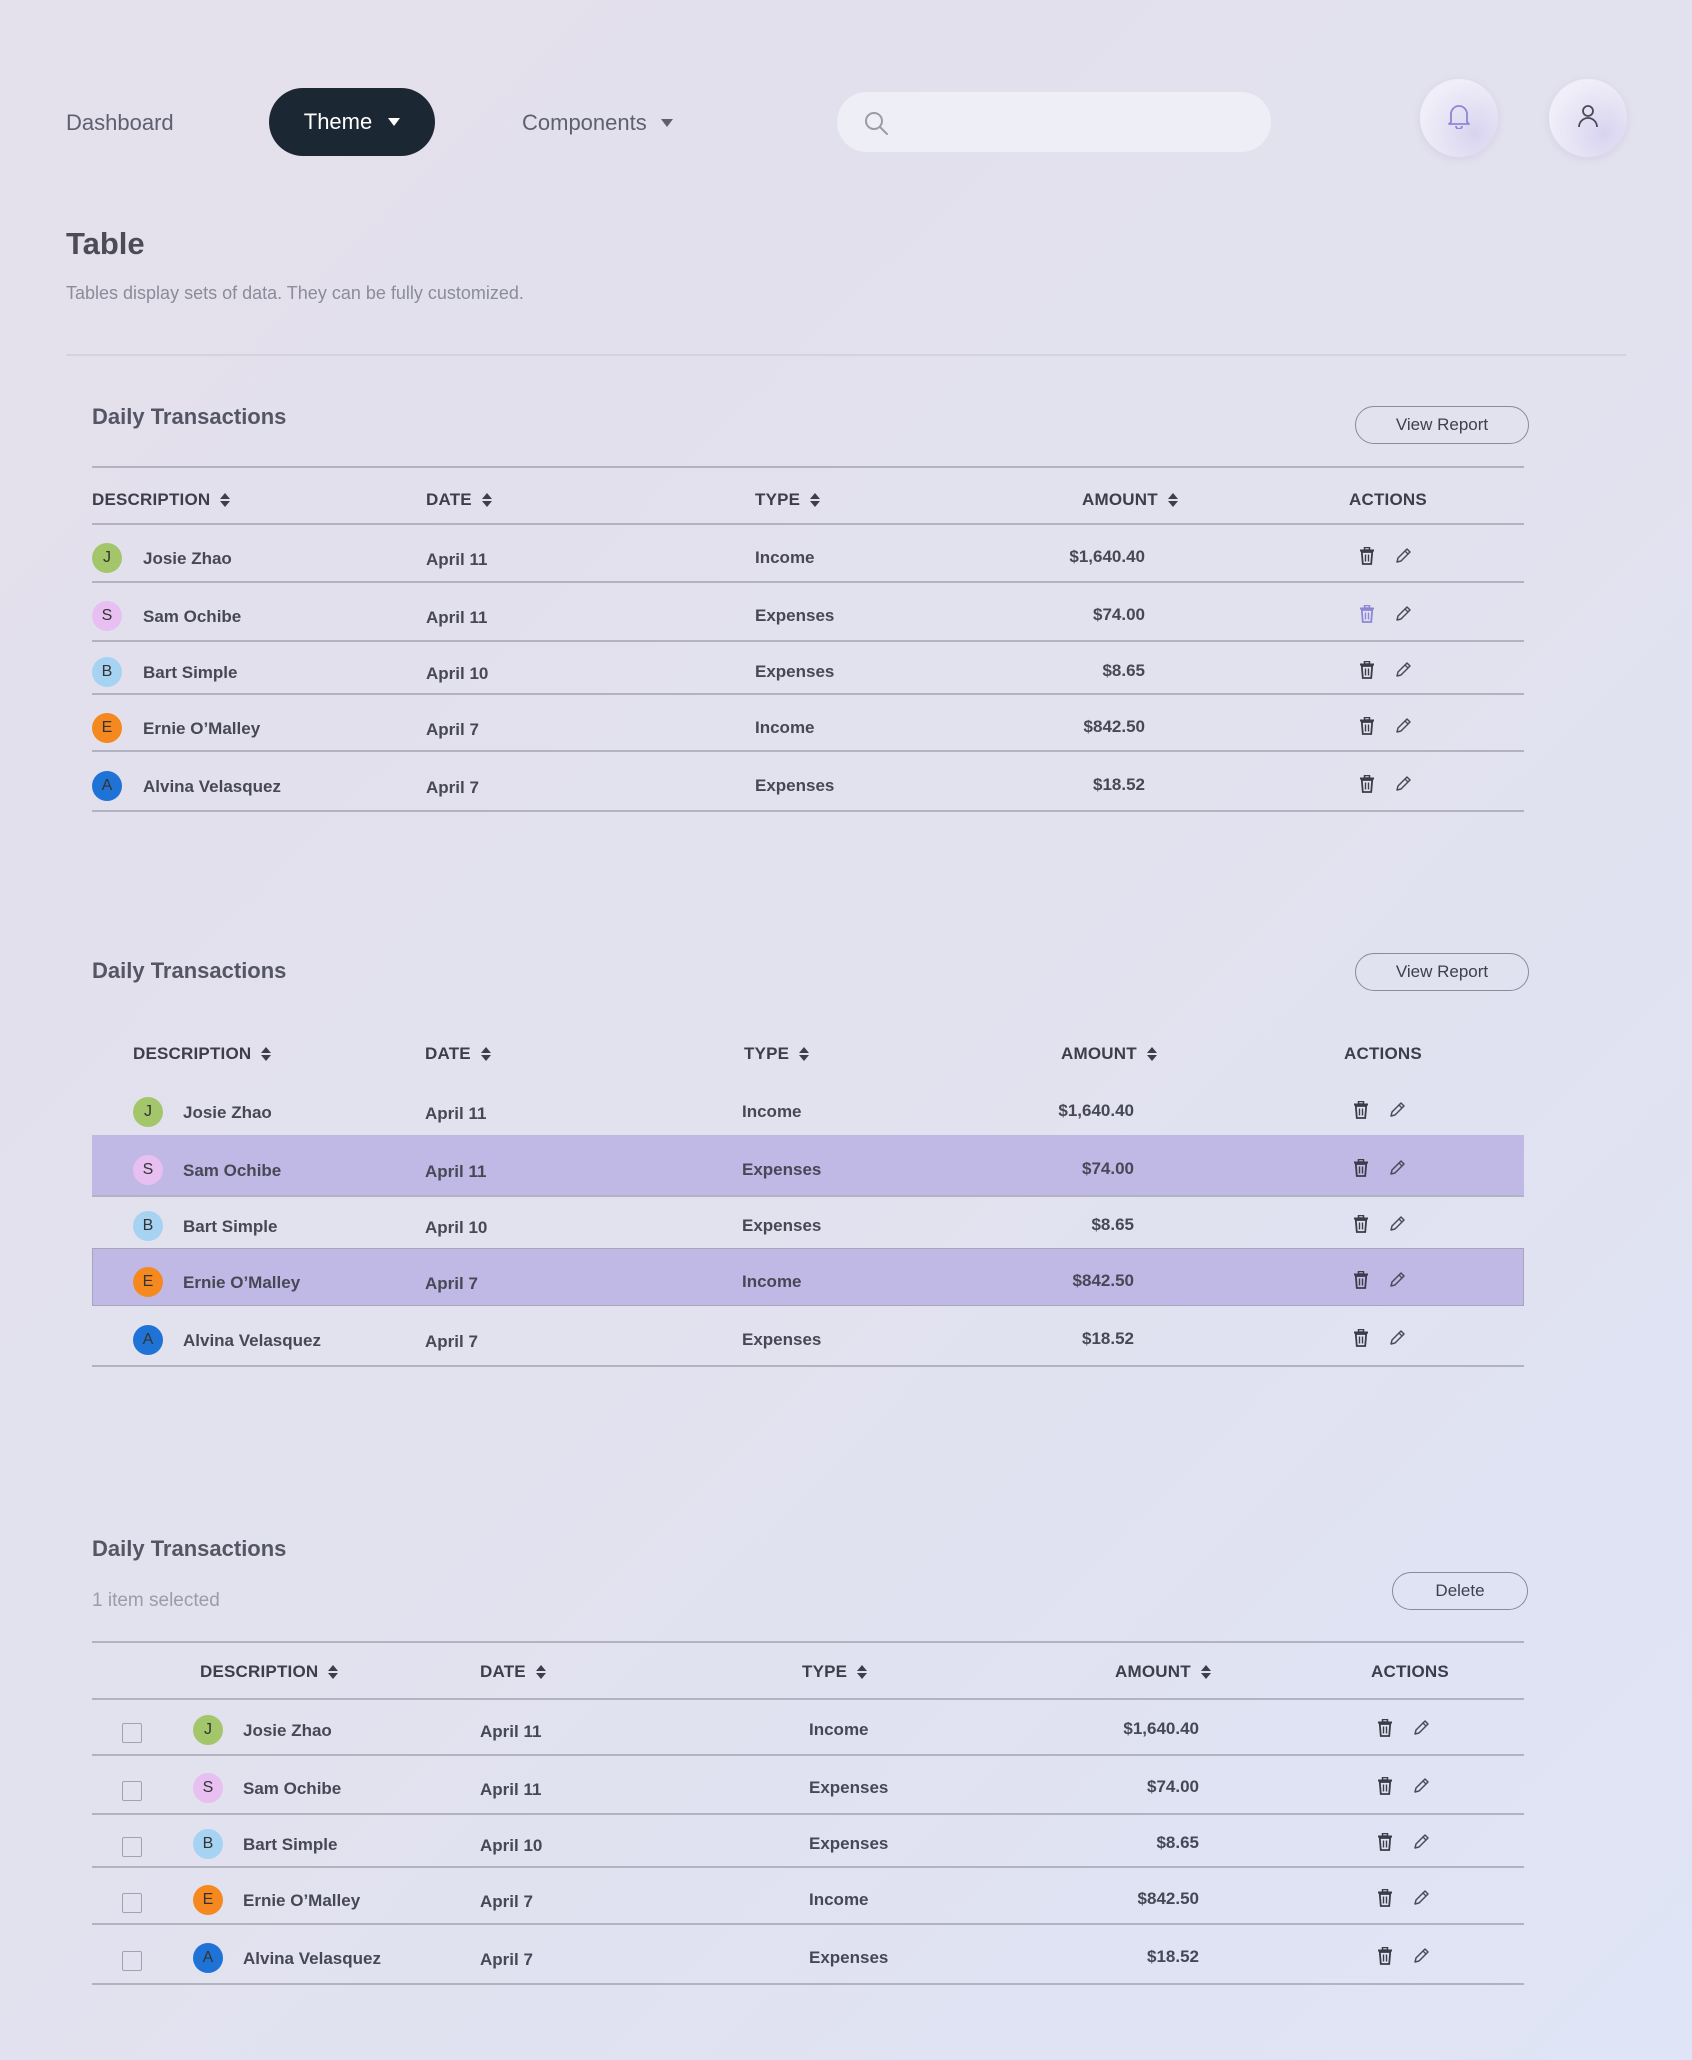 This screenshot has height=2060, width=1692. What do you see at coordinates (1460, 1591) in the screenshot?
I see `delete-button: Delete` at bounding box center [1460, 1591].